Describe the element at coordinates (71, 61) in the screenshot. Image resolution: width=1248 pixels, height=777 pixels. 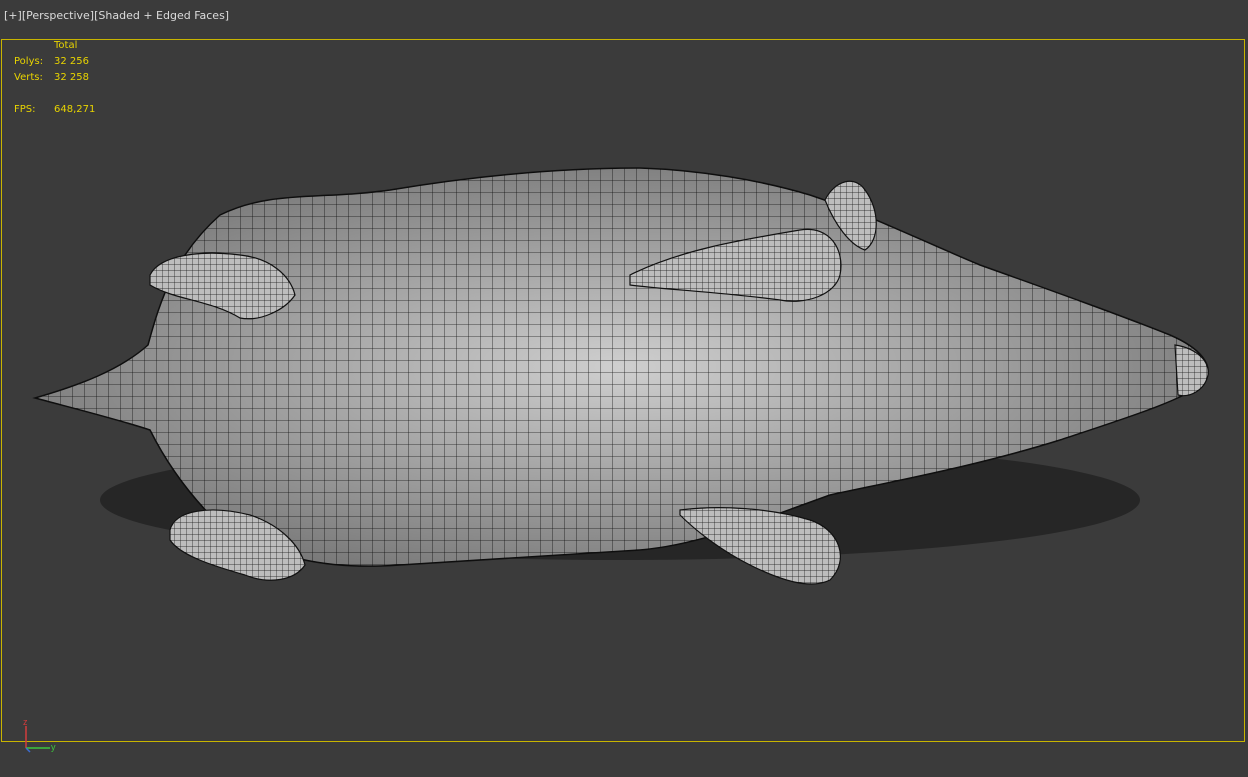
I see `polys-value: 32 256` at that location.